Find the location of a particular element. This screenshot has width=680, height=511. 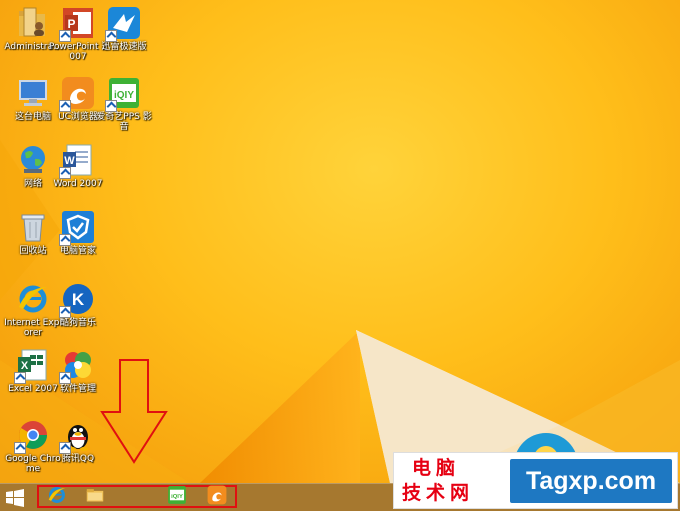

folder-icon is located at coordinates (95, 497).